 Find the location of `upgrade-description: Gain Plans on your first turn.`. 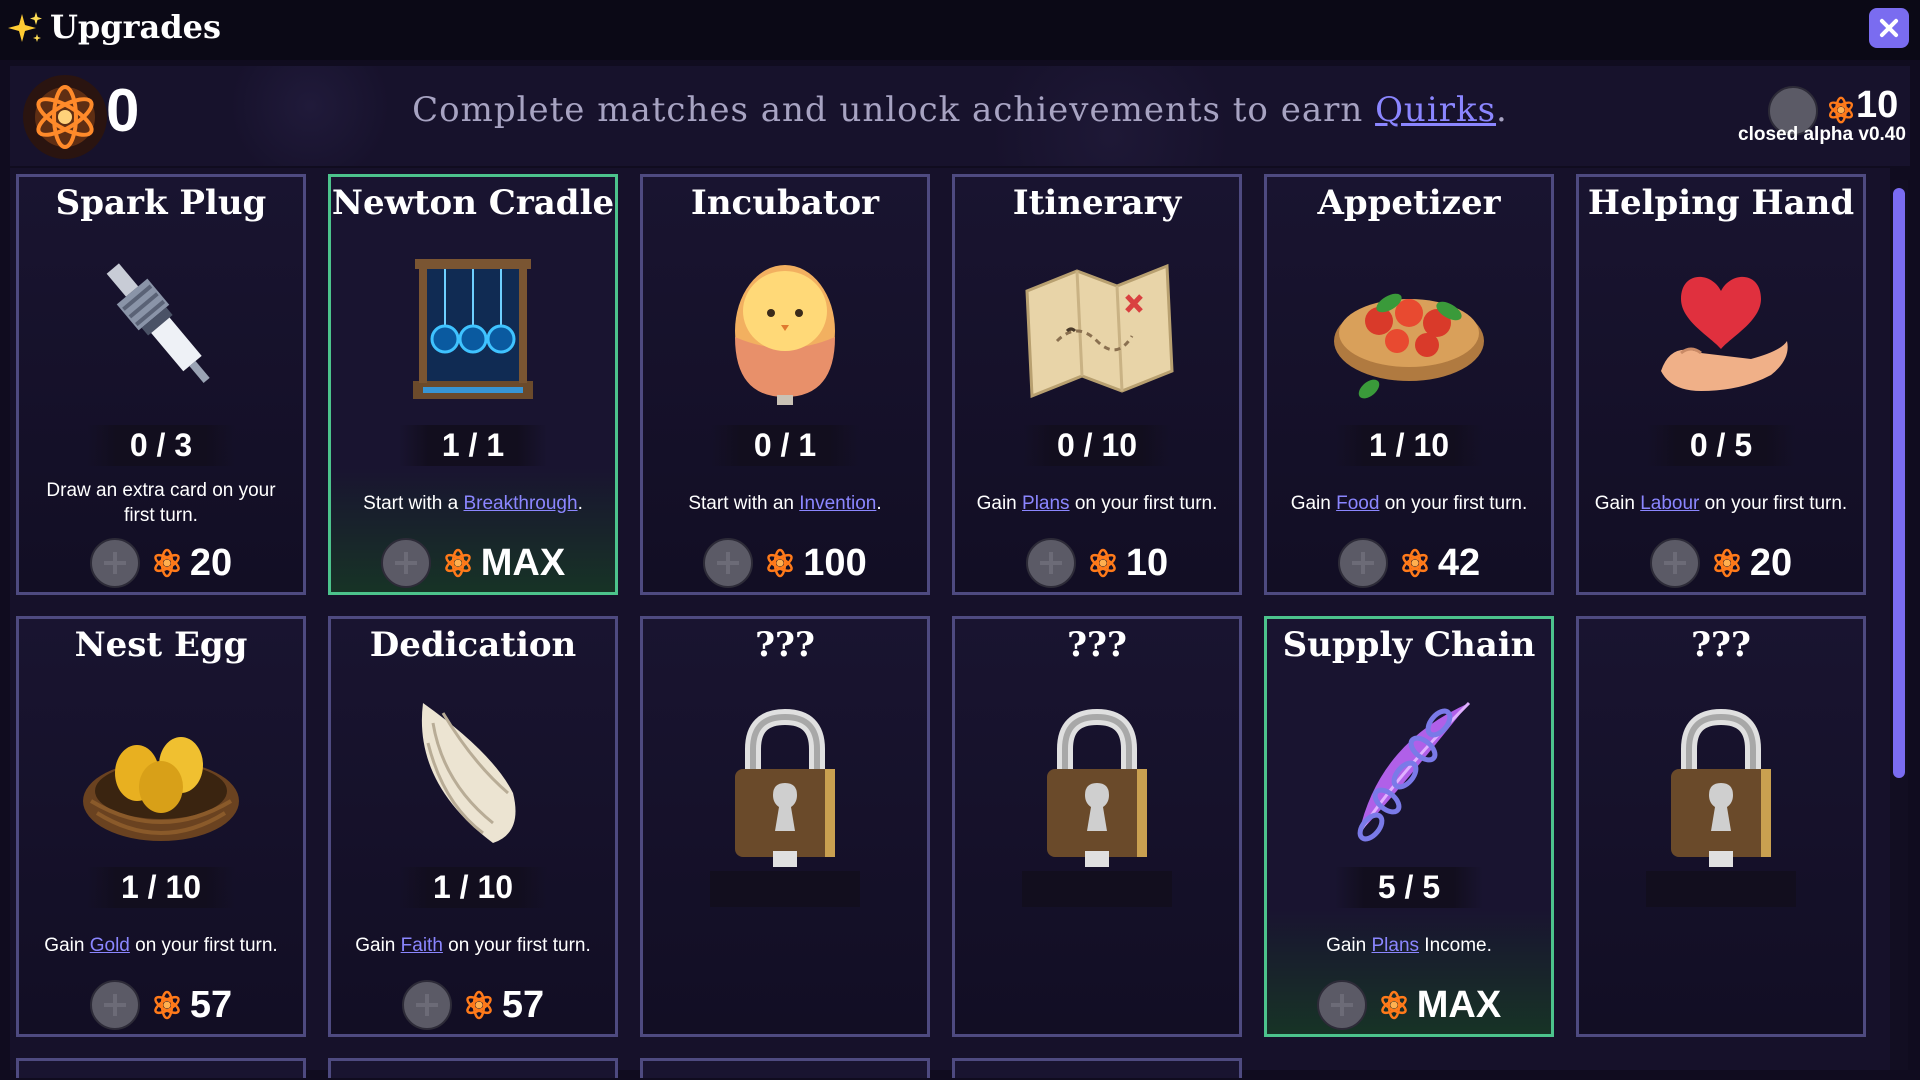

upgrade-description: Gain Plans on your first turn. is located at coordinates (1097, 503).